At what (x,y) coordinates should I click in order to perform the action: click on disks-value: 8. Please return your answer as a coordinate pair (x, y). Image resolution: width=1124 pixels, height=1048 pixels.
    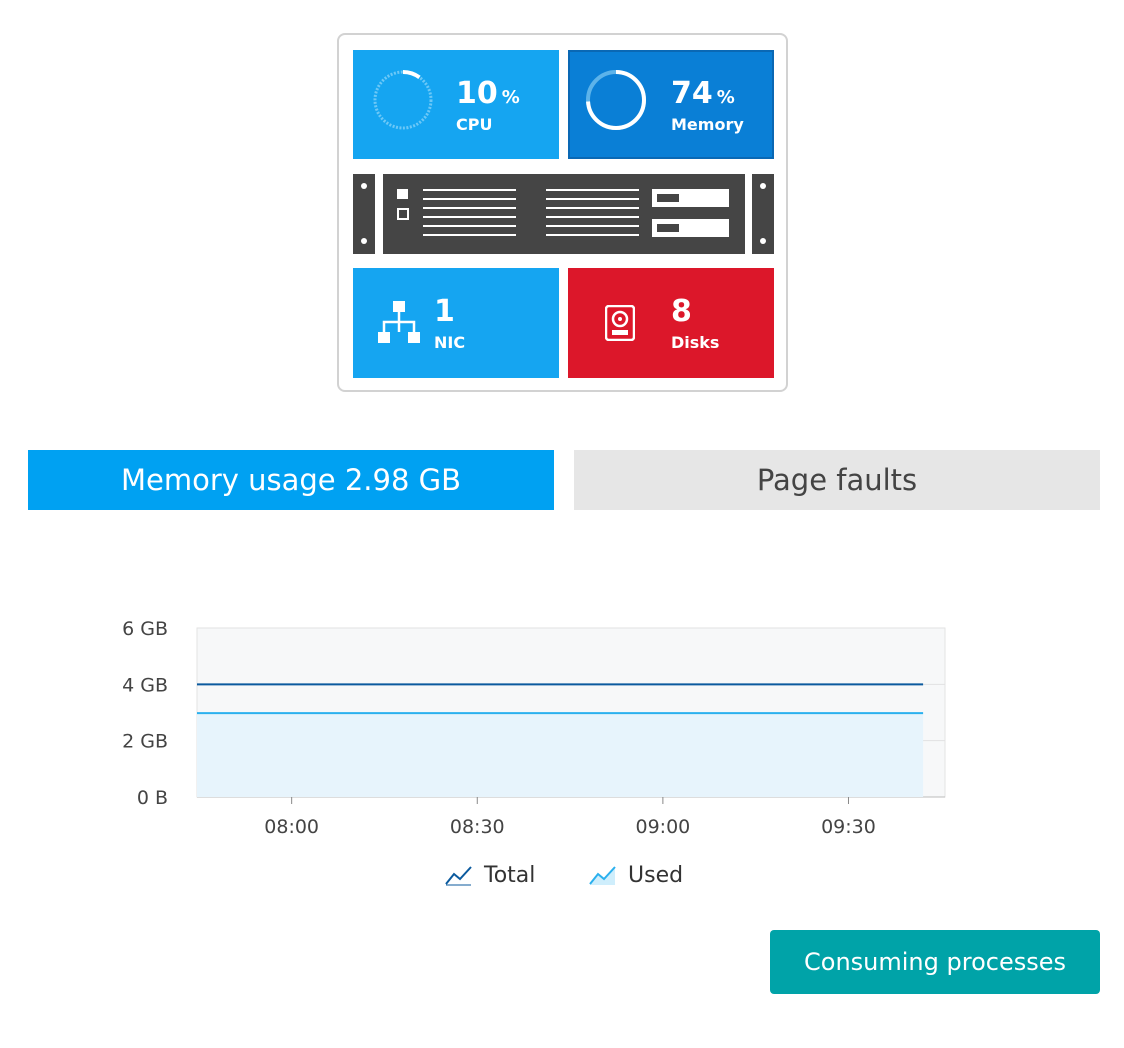
    Looking at the image, I should click on (681, 311).